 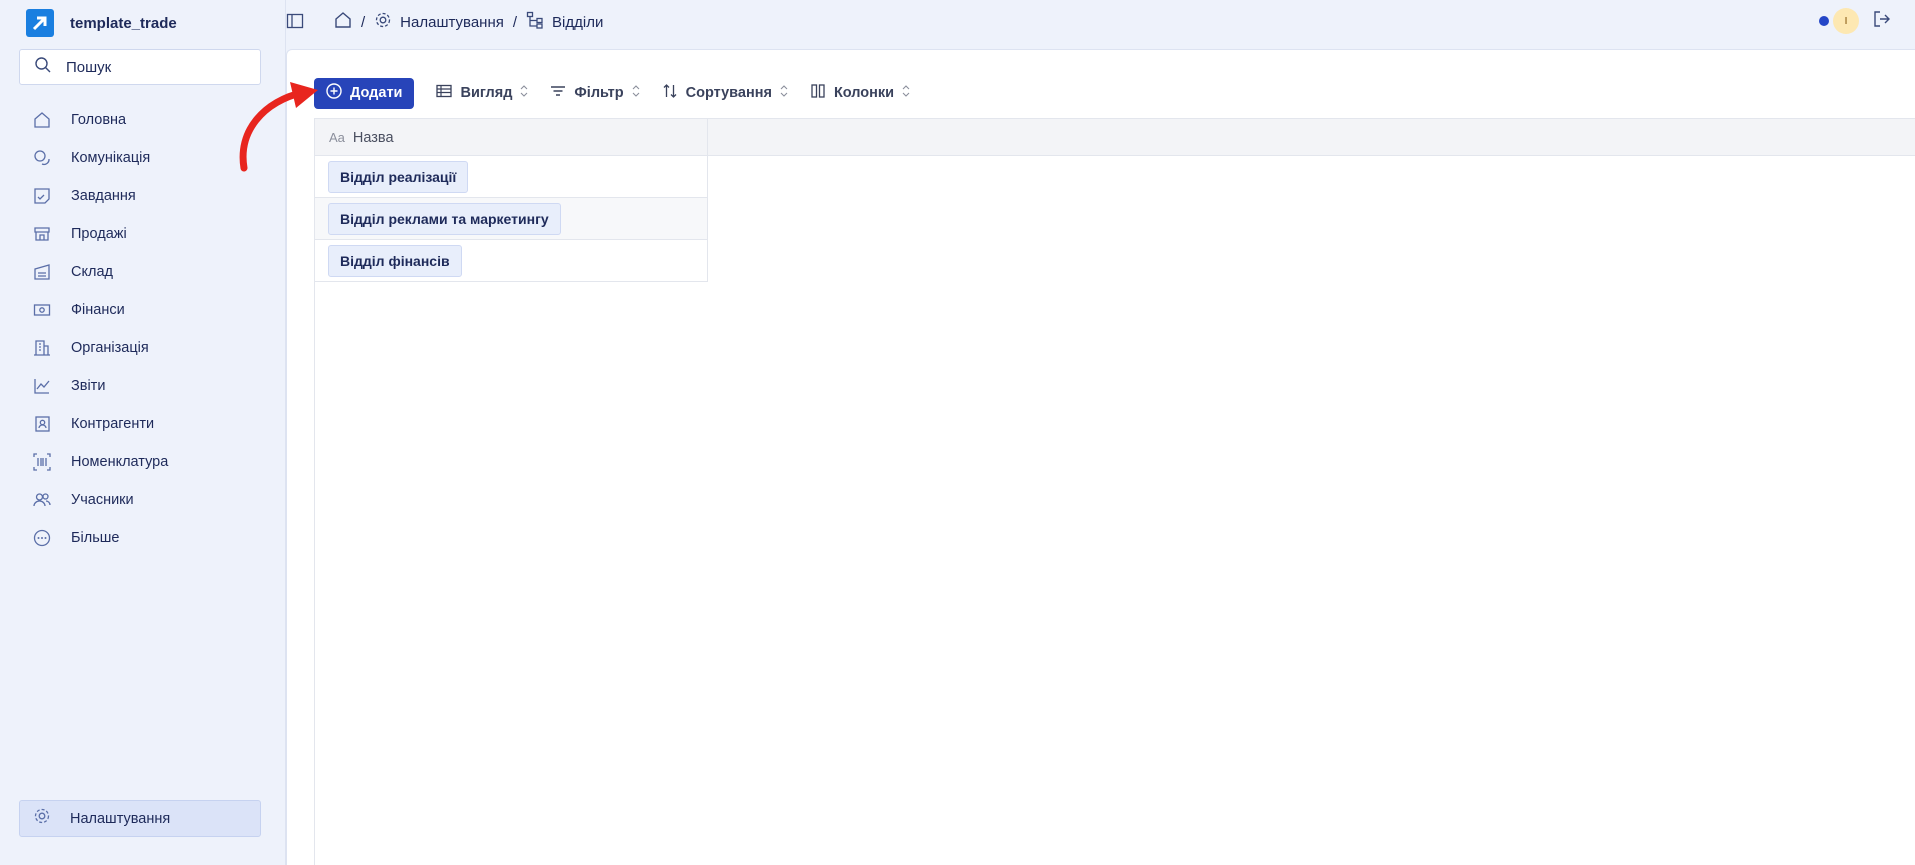 What do you see at coordinates (140, 234) in the screenshot?
I see `sidebar-item-sales: Продажі` at bounding box center [140, 234].